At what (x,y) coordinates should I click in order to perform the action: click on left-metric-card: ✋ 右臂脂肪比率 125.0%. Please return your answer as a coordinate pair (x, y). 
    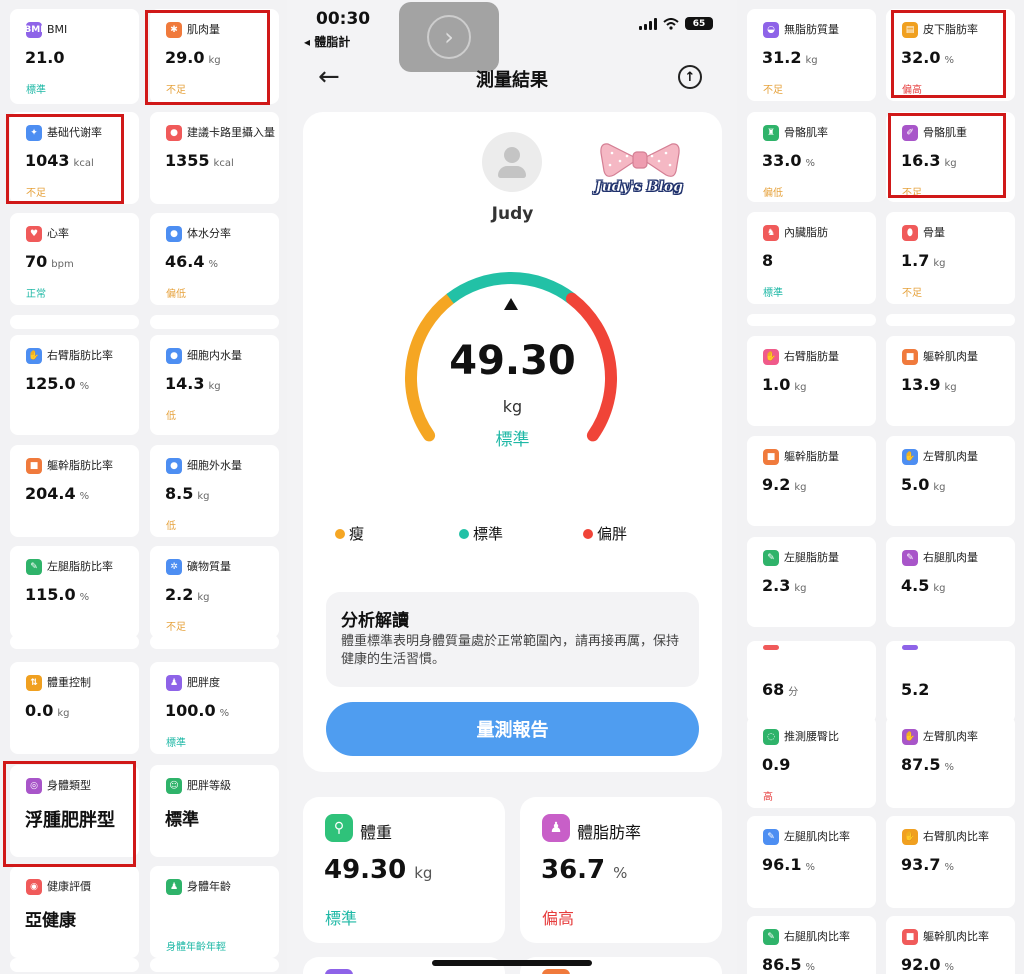
    Looking at the image, I should click on (74, 385).